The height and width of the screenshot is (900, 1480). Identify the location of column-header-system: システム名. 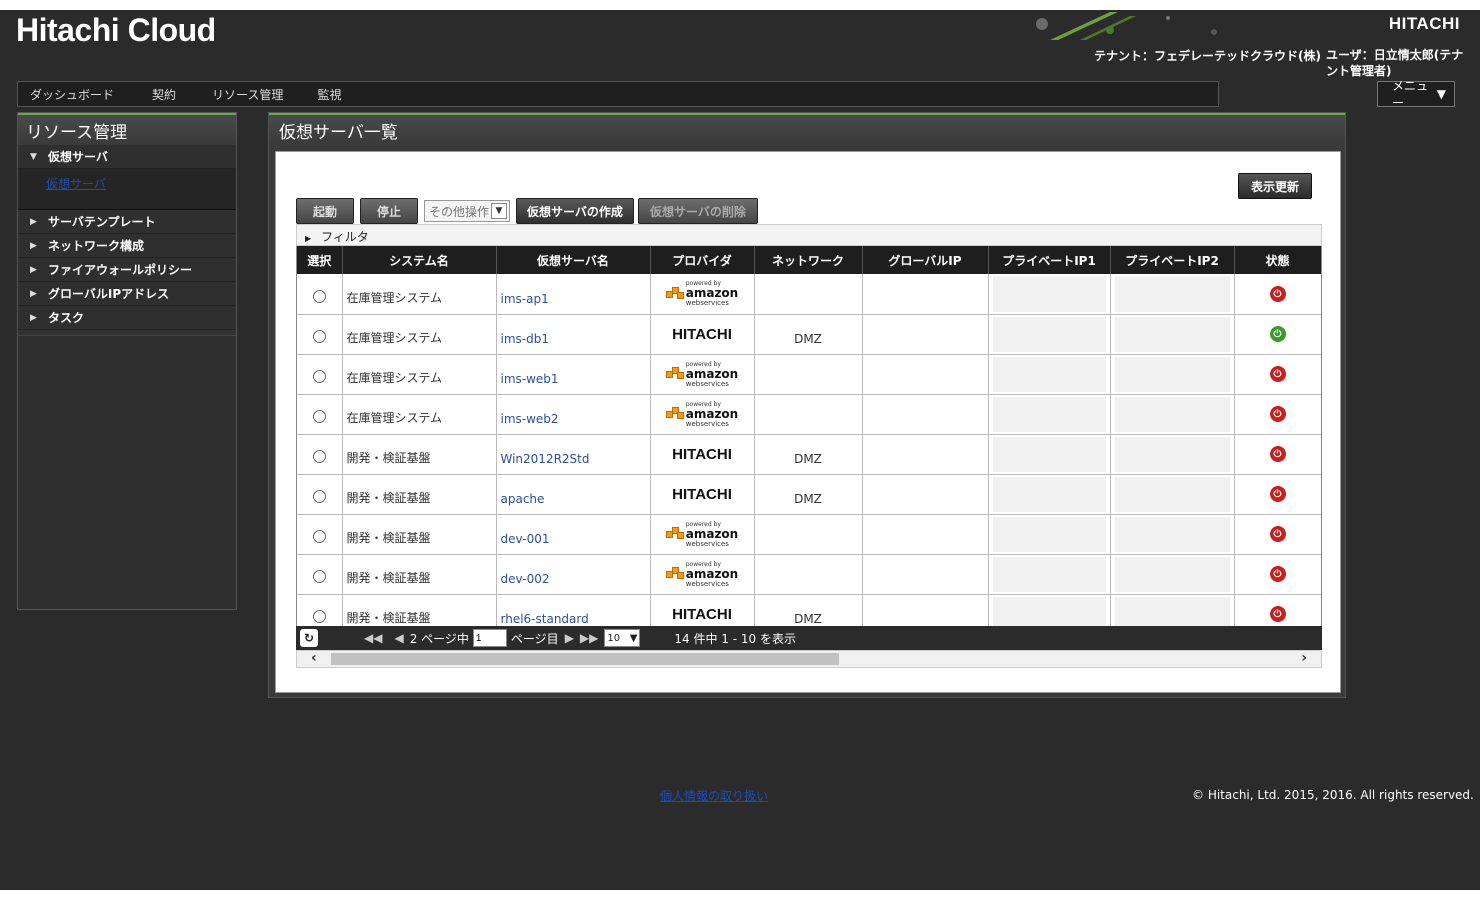
(419, 260).